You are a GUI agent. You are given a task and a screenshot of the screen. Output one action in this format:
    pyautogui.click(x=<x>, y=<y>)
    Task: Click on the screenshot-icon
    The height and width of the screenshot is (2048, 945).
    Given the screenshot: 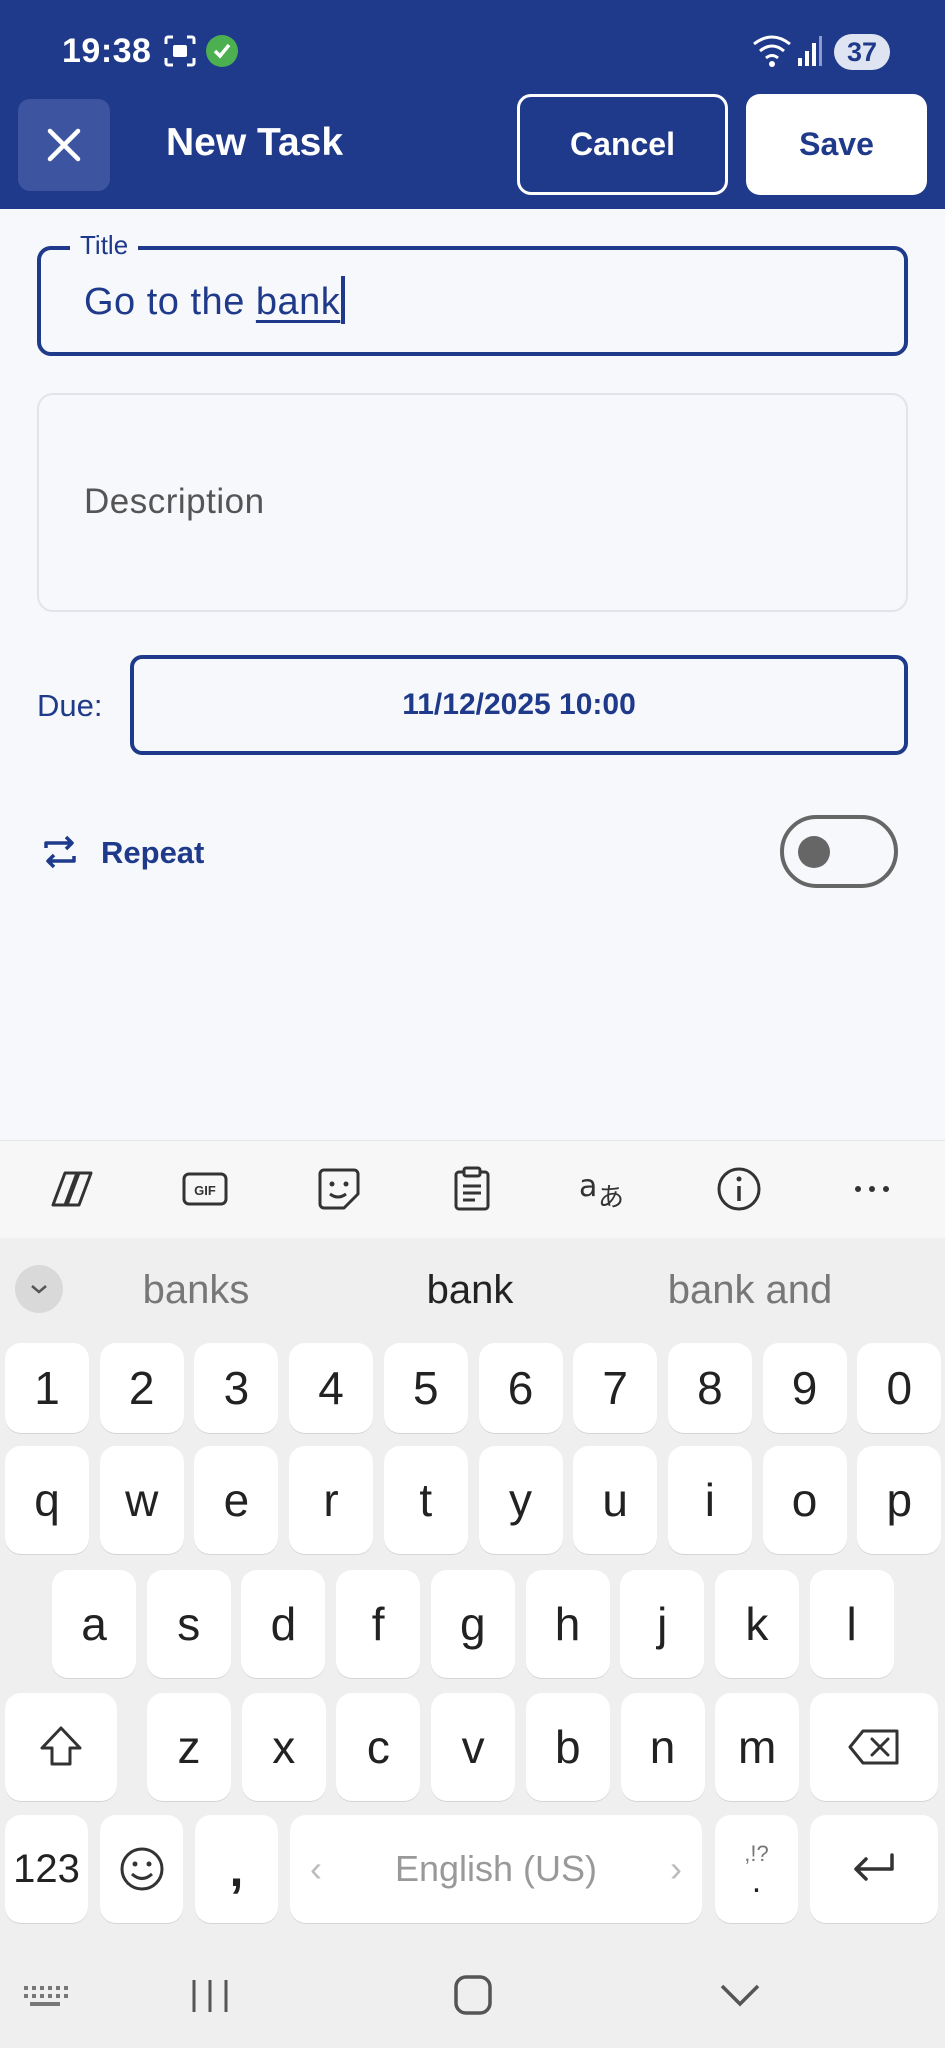 What is the action you would take?
    pyautogui.click(x=180, y=53)
    